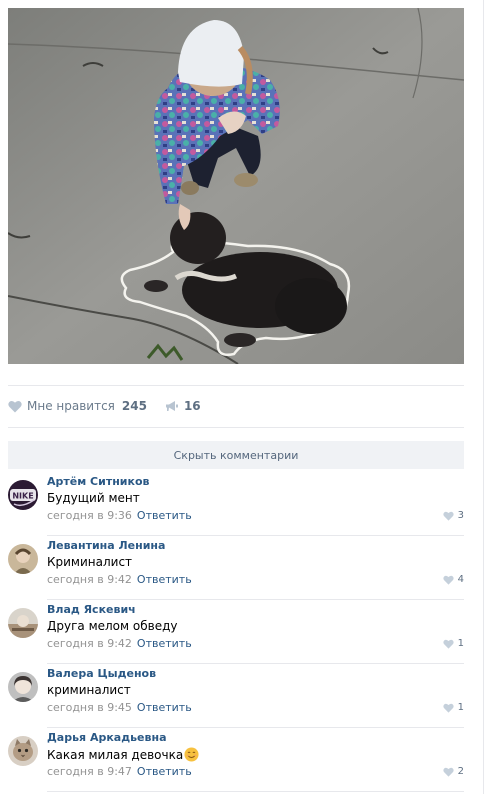 The image size is (484, 794). I want to click on comment-author: Артём Ситников, so click(98, 481).